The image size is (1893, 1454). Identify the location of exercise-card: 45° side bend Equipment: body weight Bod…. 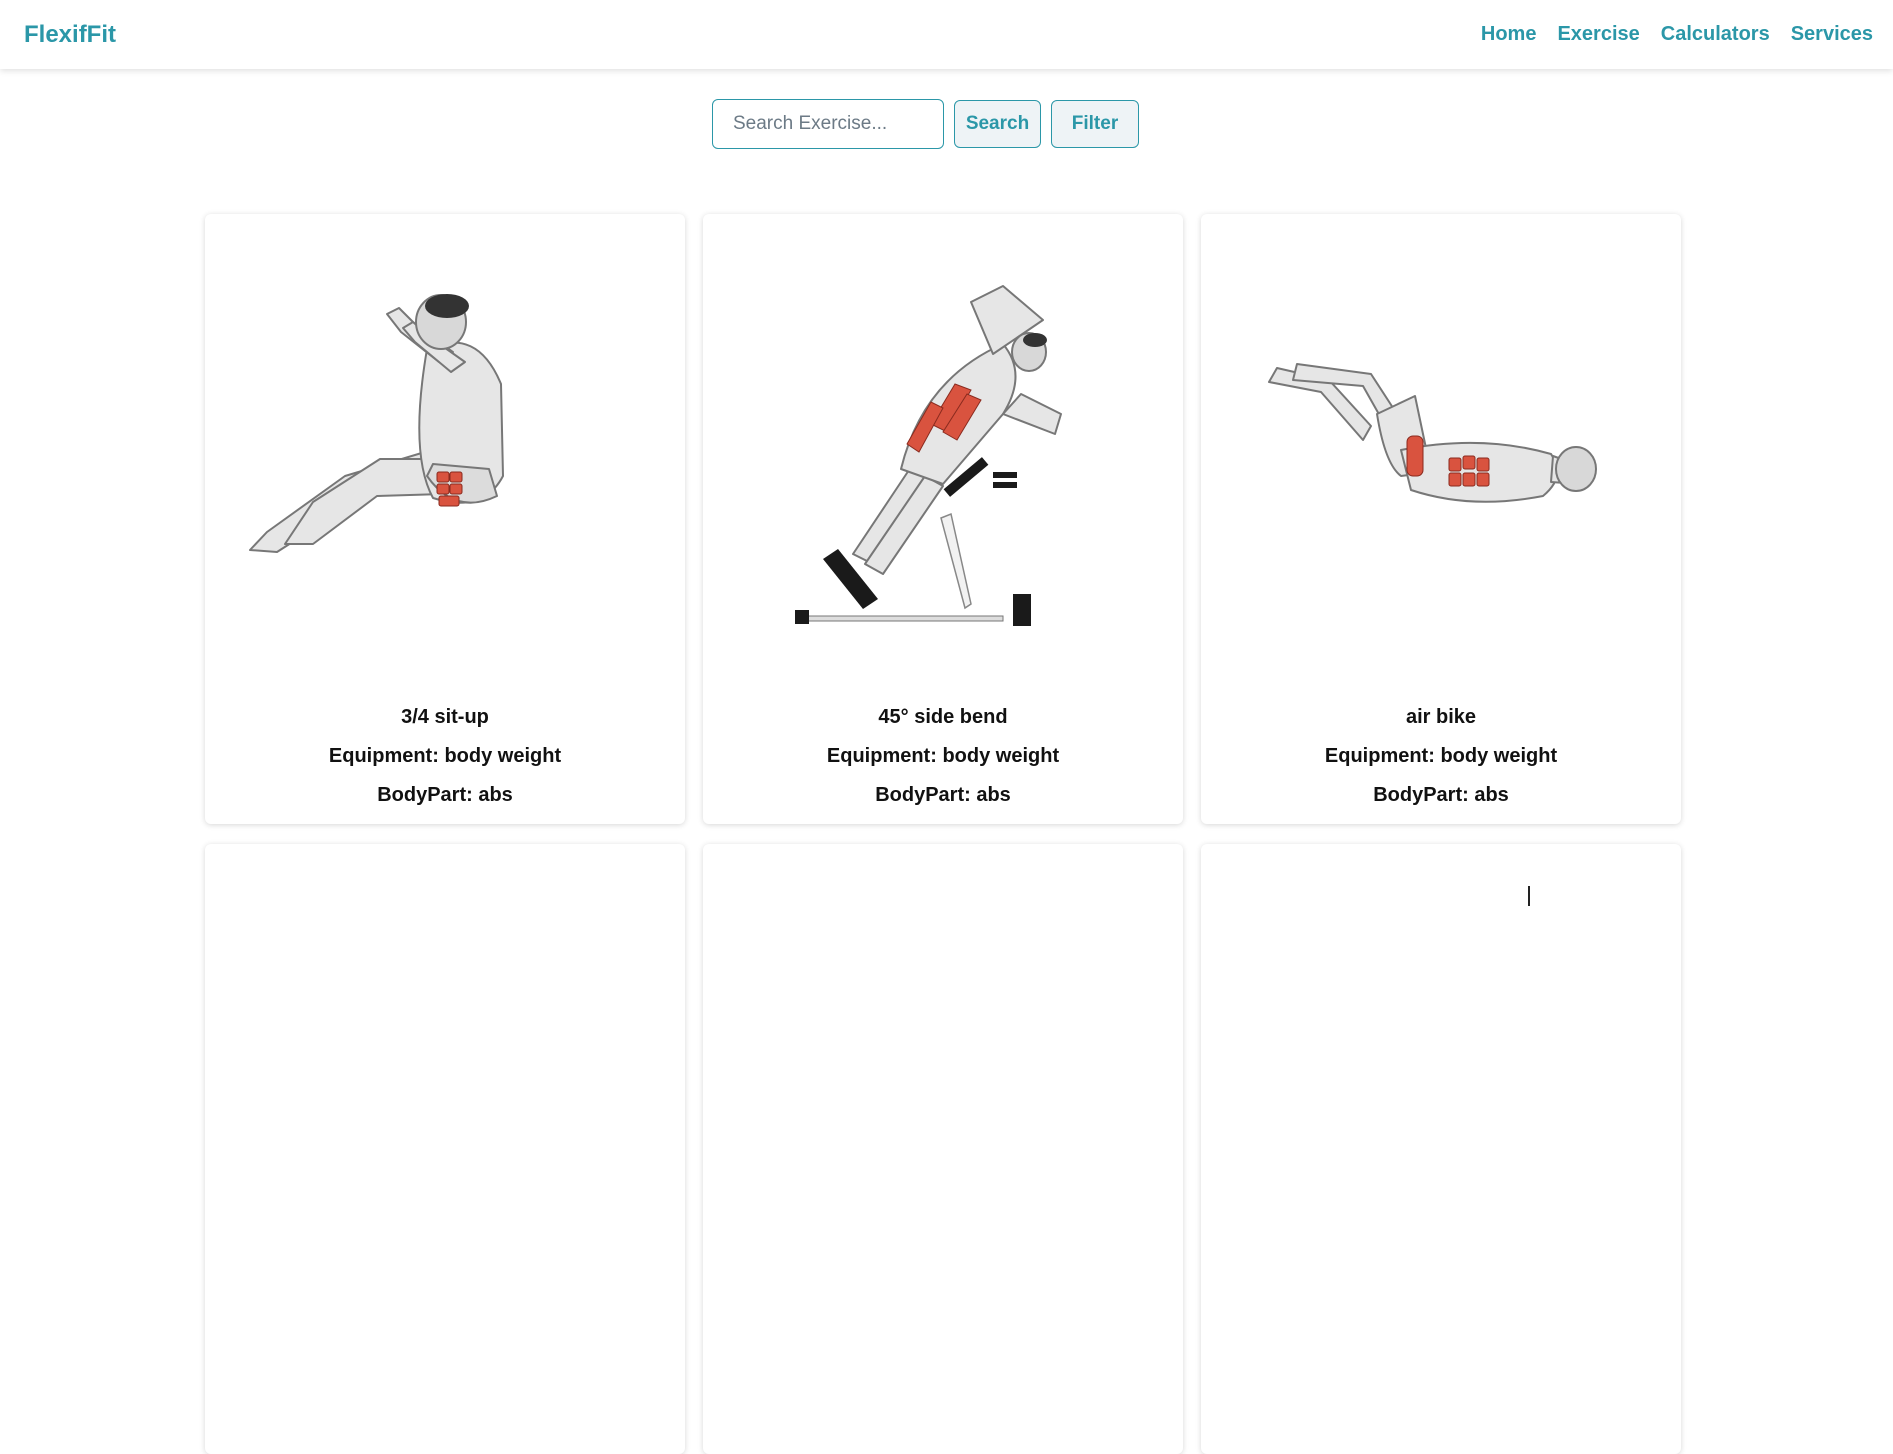
(943, 519).